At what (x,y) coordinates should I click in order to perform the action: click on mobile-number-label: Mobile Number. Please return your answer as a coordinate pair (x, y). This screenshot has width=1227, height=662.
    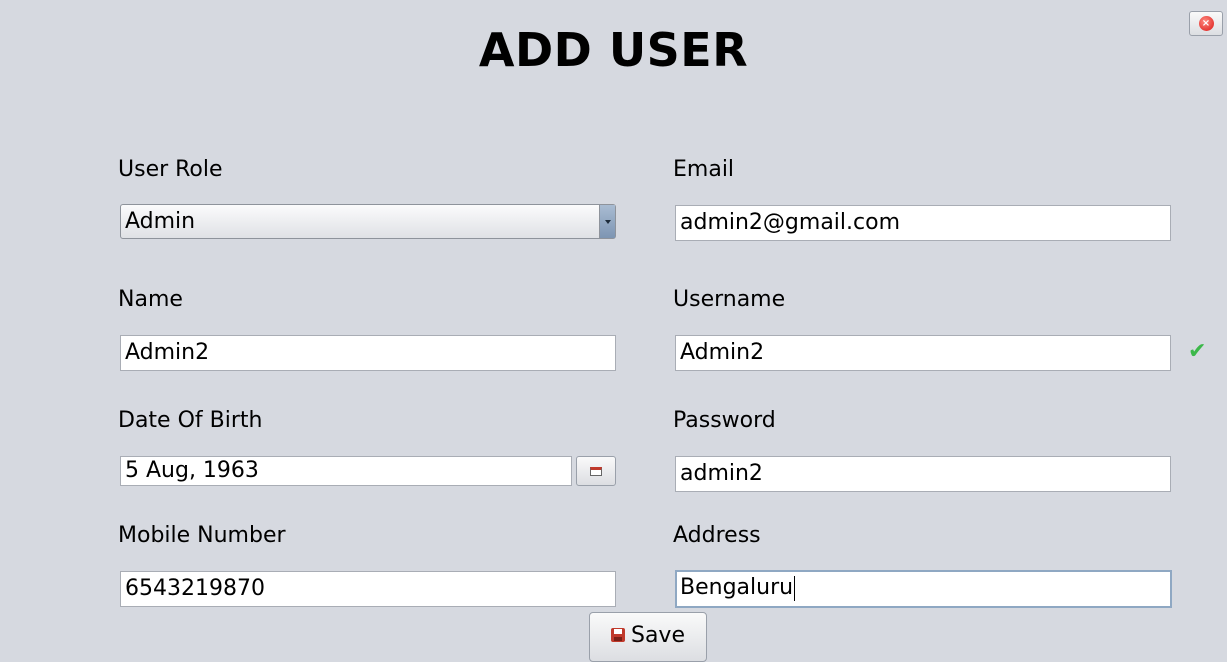
    Looking at the image, I should click on (202, 535).